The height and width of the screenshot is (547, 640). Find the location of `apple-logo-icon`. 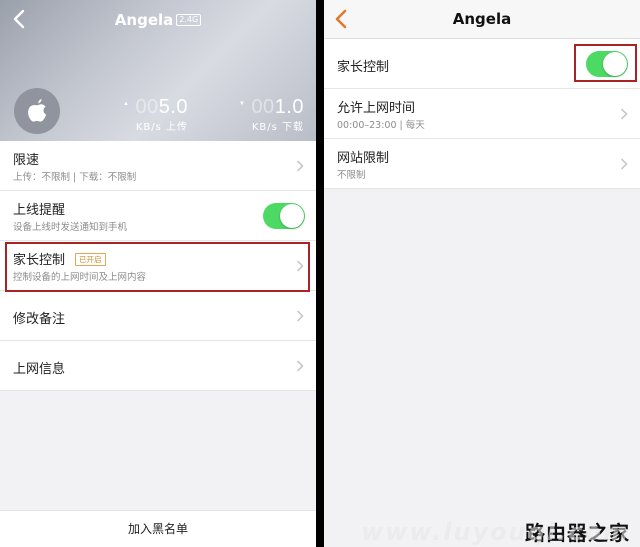

apple-logo-icon is located at coordinates (37, 110).